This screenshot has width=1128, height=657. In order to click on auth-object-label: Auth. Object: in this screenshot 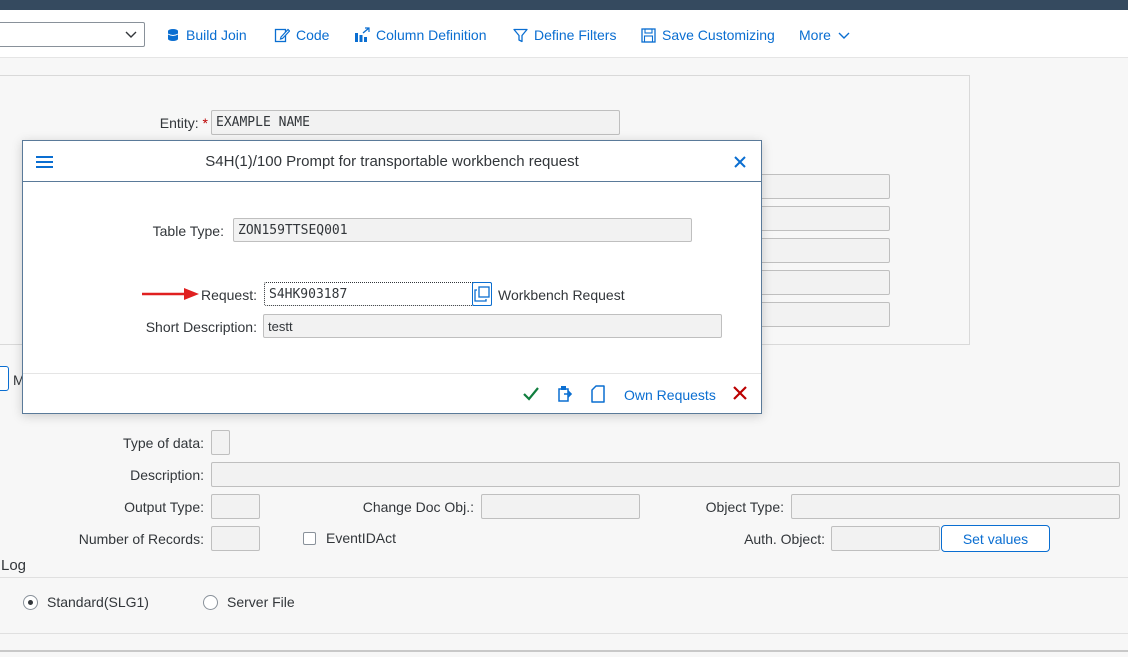, I will do `click(784, 539)`.